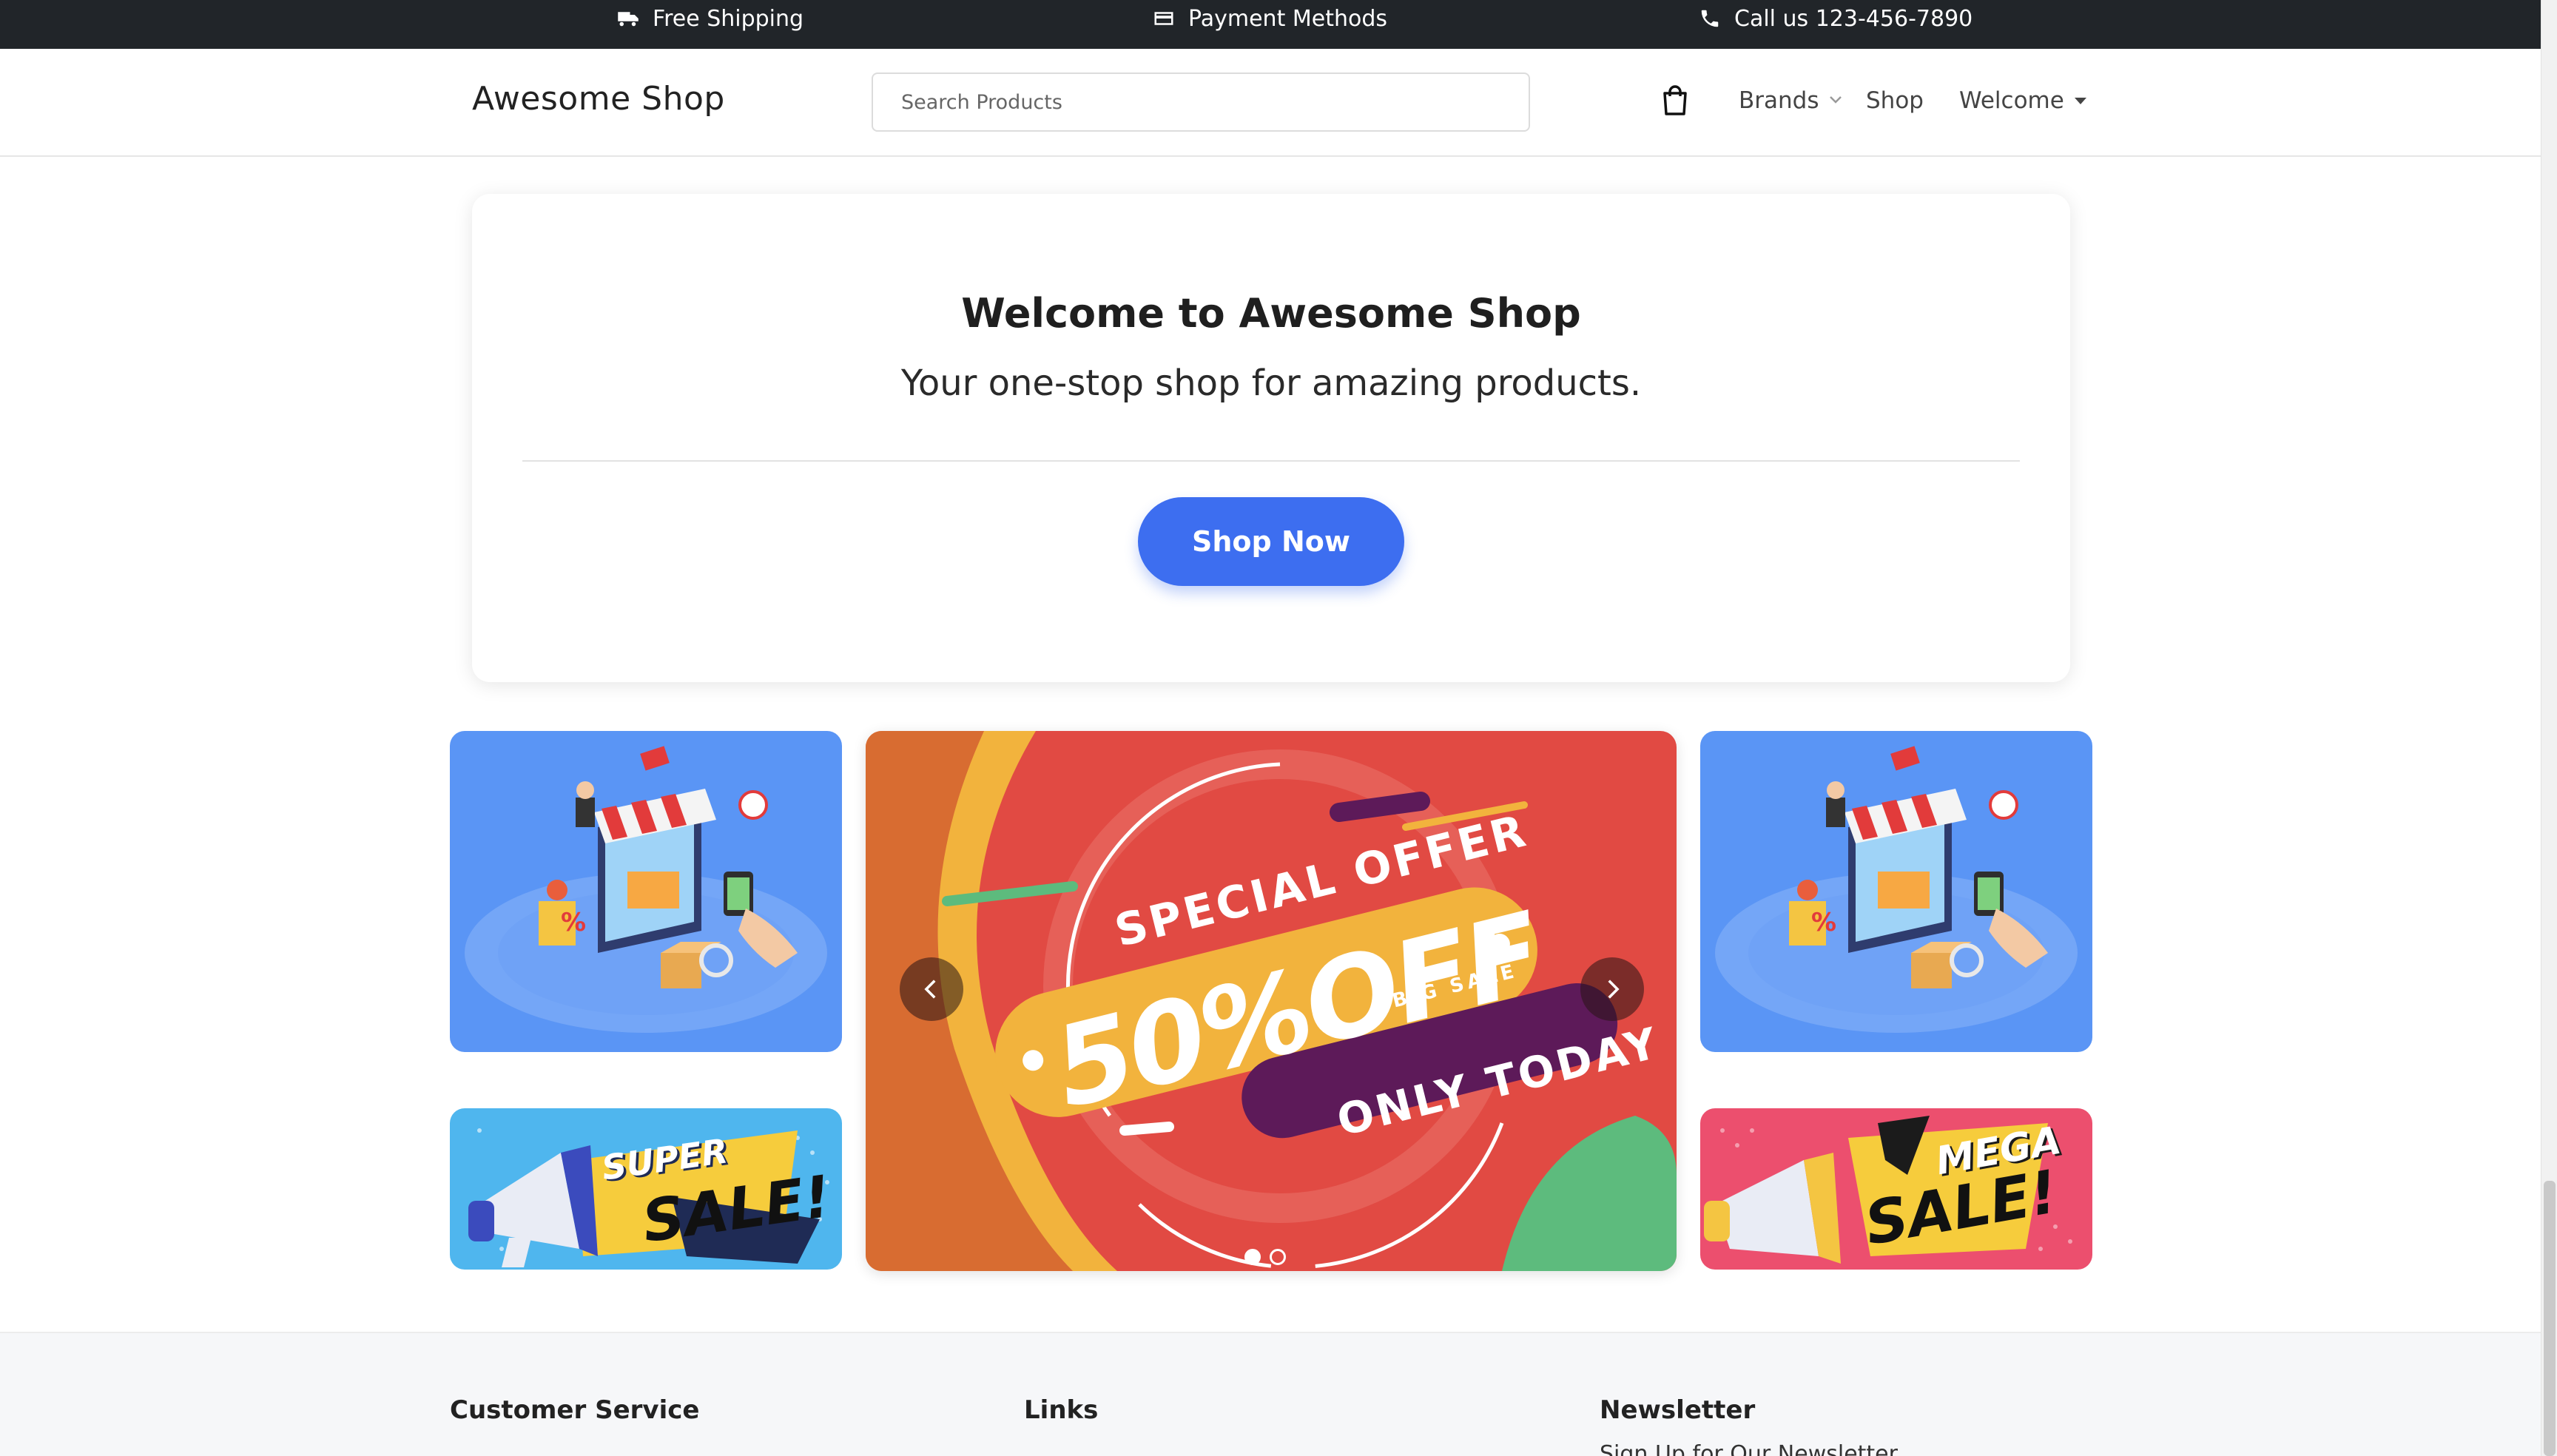  I want to click on nav-shop-label: Shop, so click(1895, 101).